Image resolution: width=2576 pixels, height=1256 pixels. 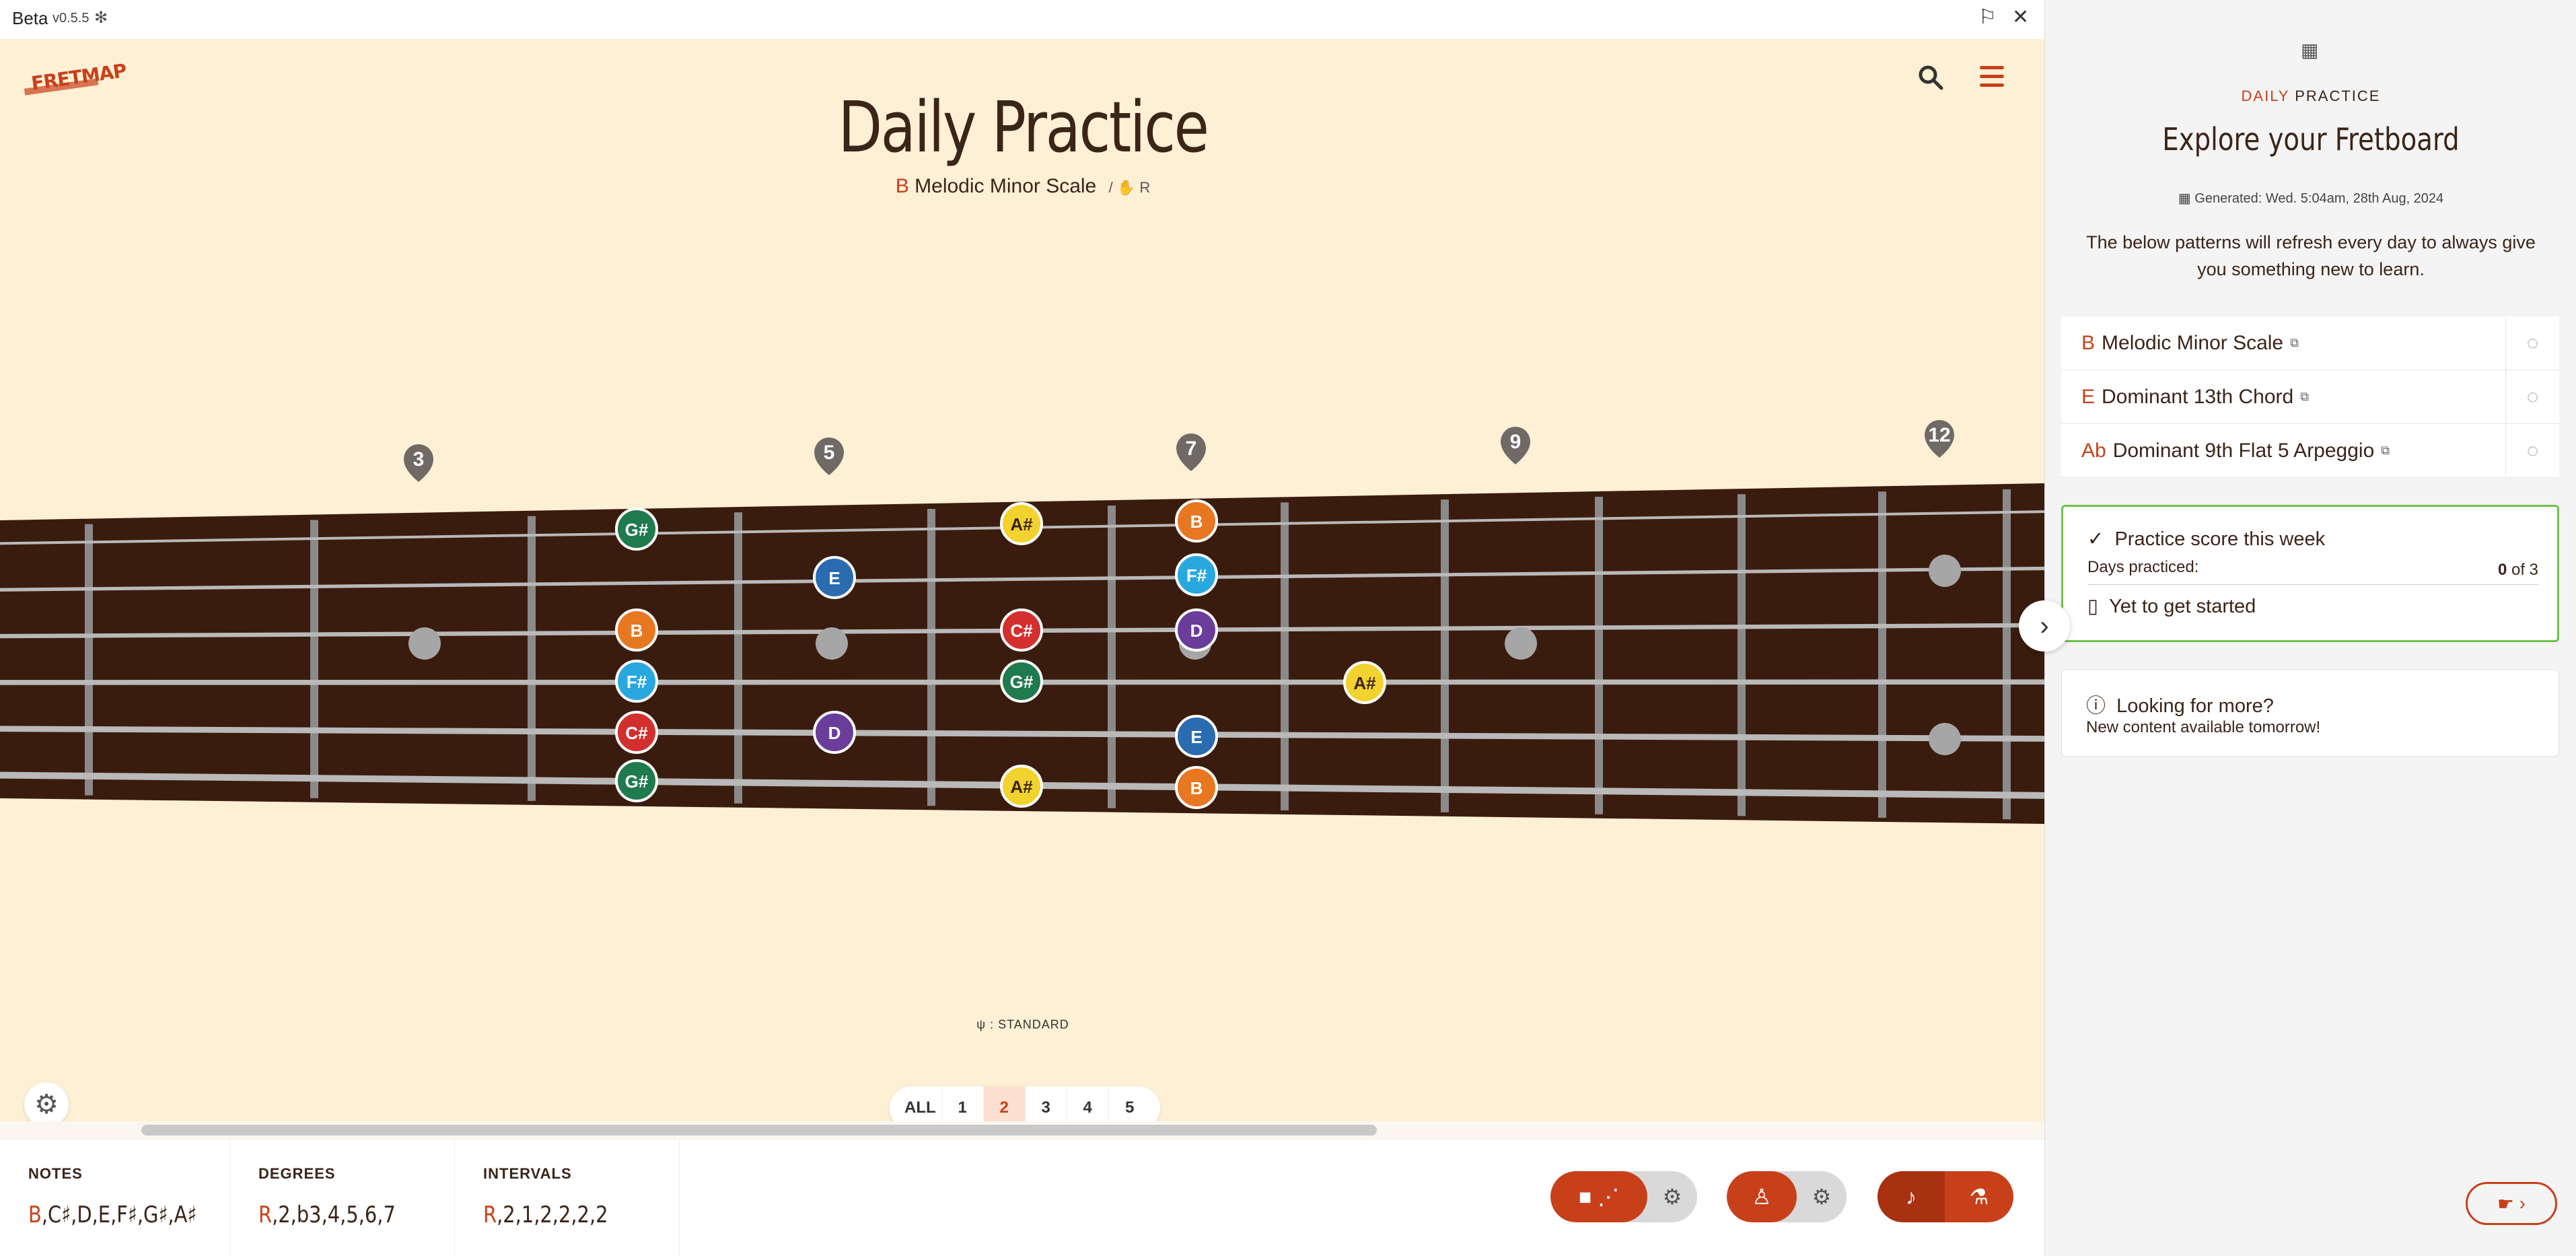 I want to click on metronome-settings-button: ⚙, so click(x=1822, y=1196).